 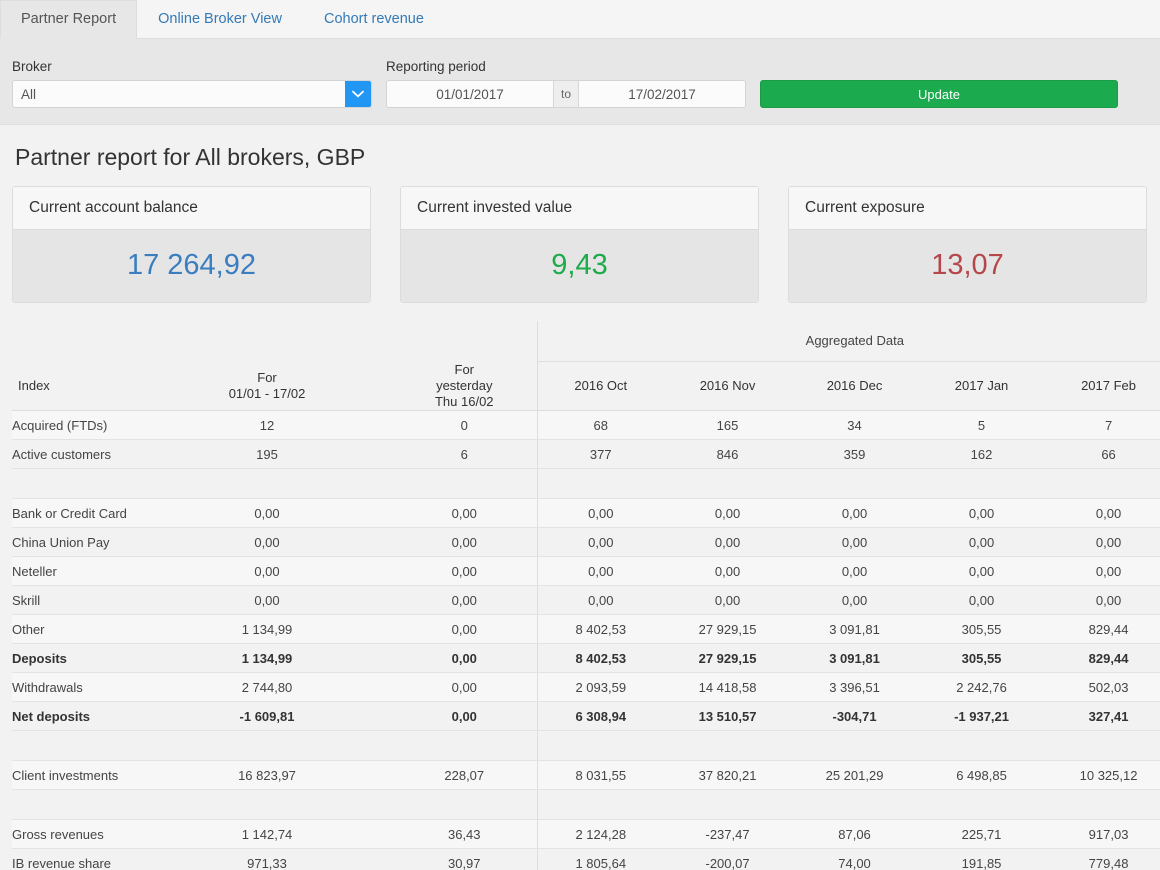 What do you see at coordinates (728, 716) in the screenshot?
I see `row-value: 13 510,57` at bounding box center [728, 716].